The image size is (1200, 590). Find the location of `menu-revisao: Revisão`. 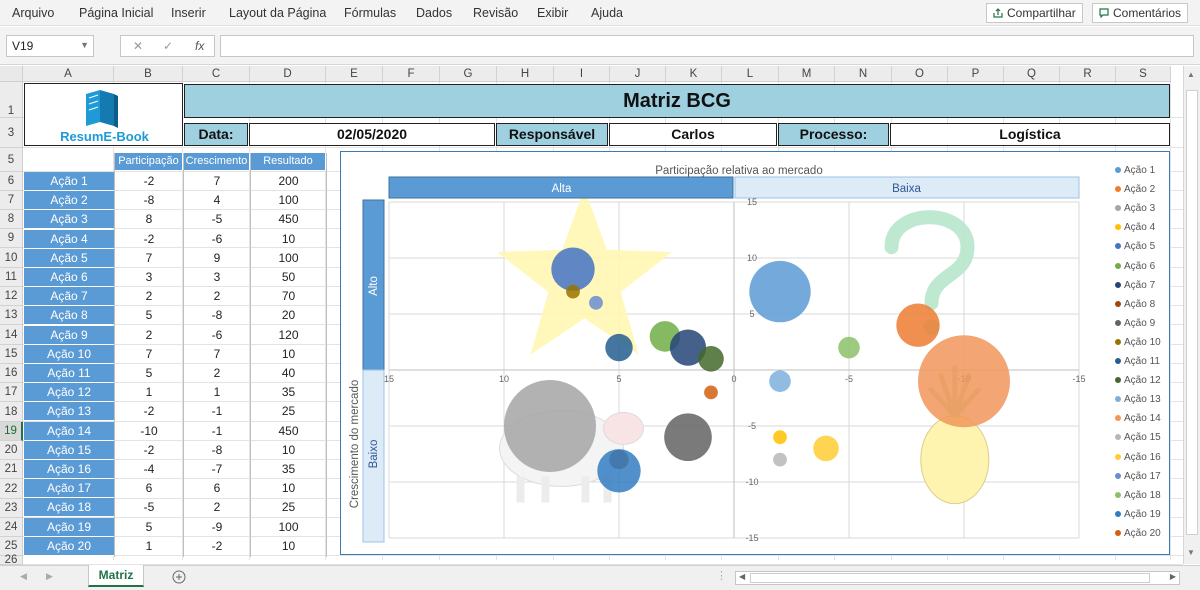

menu-revisao: Revisão is located at coordinates (495, 13).